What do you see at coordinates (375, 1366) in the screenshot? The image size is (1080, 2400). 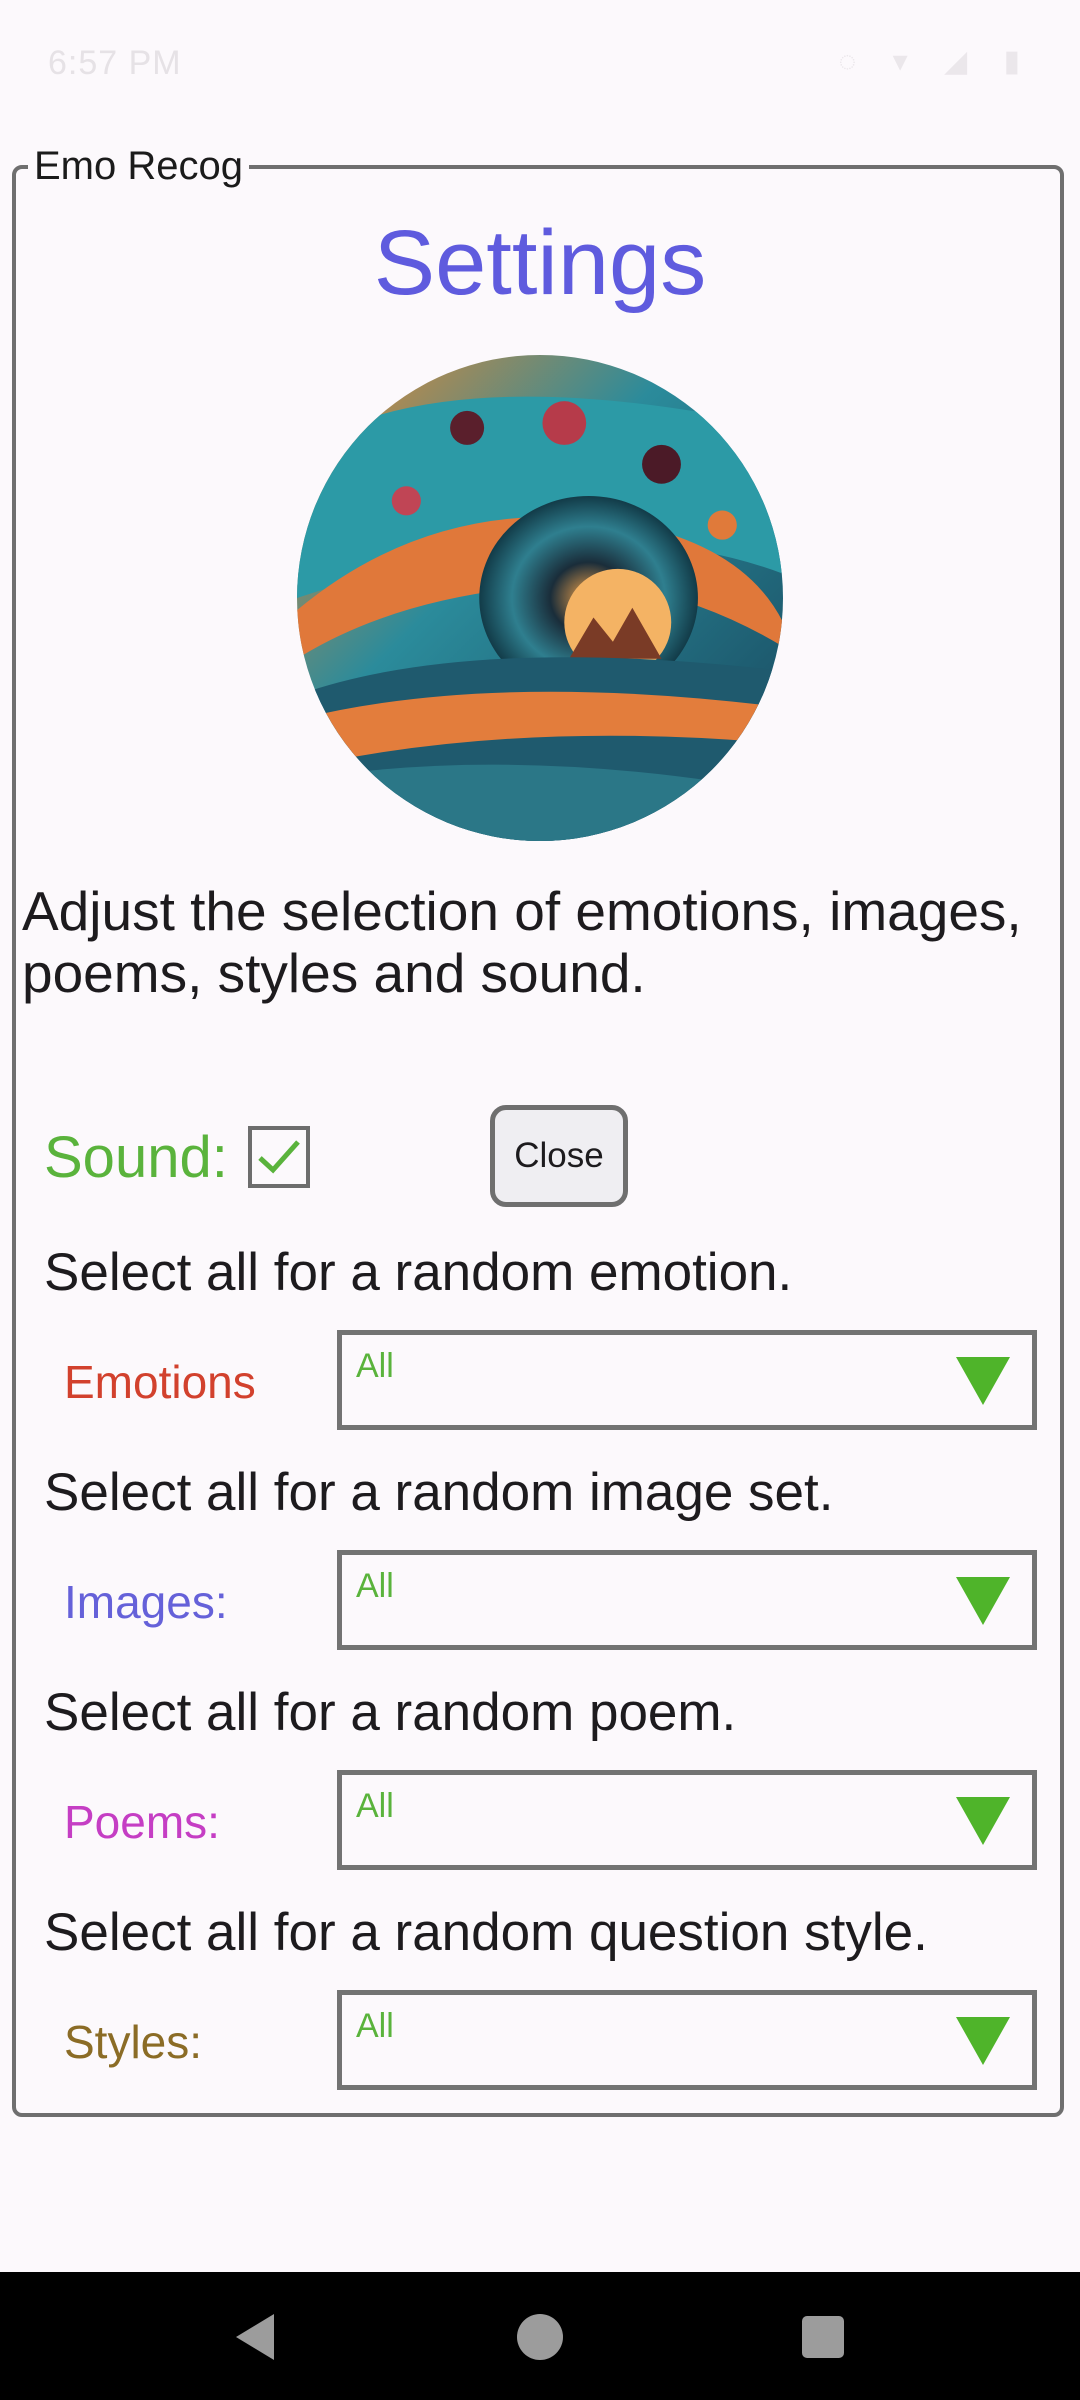 I see `emotions-select-value: All` at bounding box center [375, 1366].